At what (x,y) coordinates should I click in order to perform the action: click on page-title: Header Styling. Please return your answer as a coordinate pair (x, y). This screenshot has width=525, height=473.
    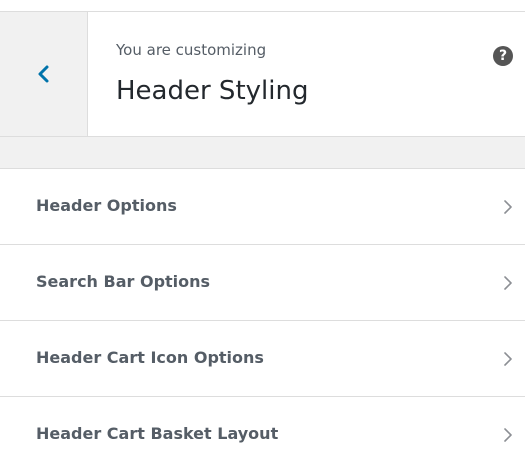
    Looking at the image, I should click on (212, 91).